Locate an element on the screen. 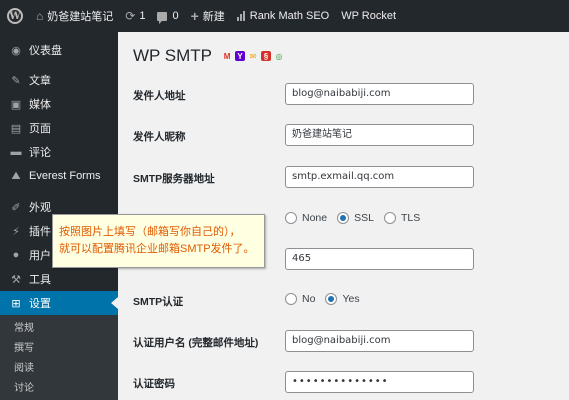 Image resolution: width=569 pixels, height=400 pixels. menu-label: 评论 is located at coordinates (40, 153).